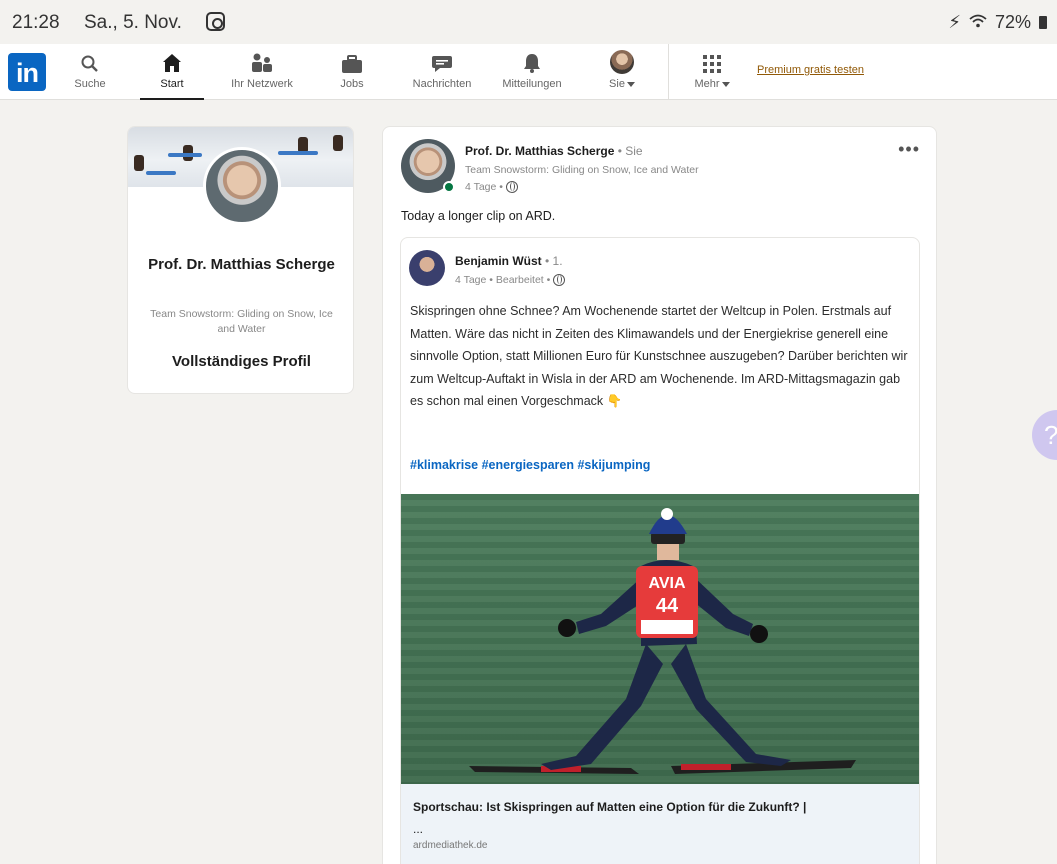  I want to click on nav-messaging: Nachrichten, so click(442, 72).